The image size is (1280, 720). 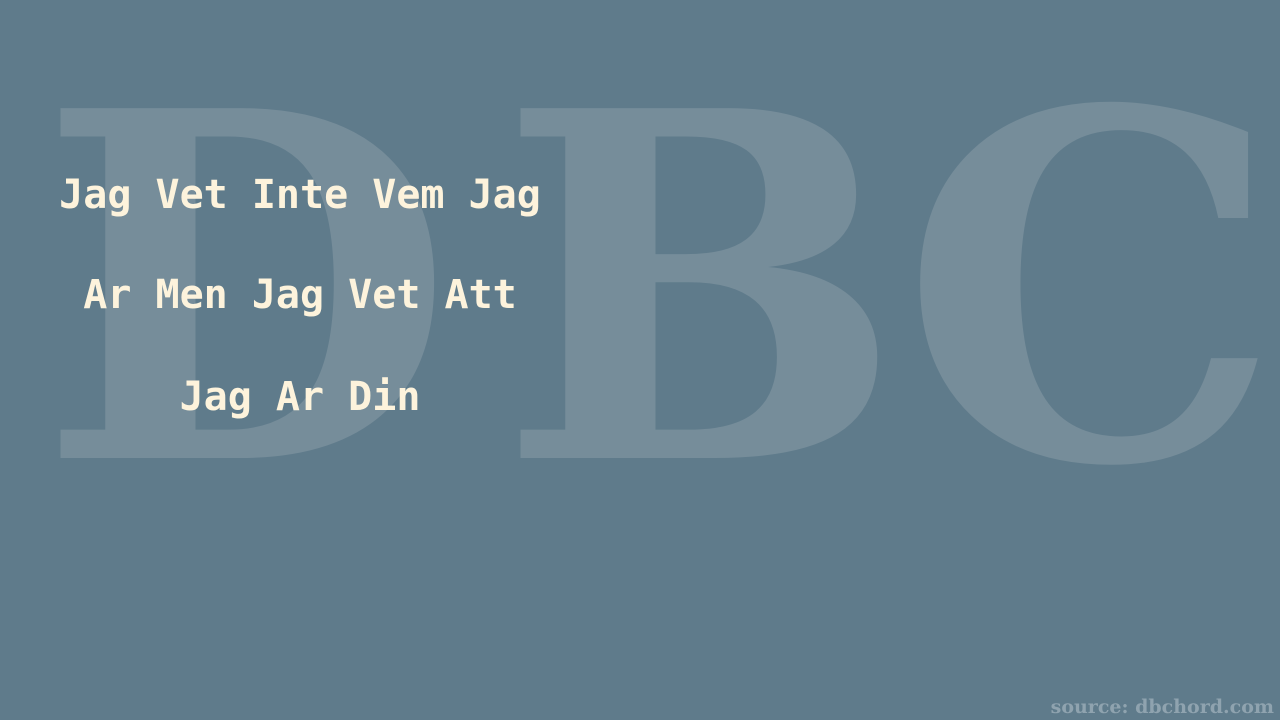 I want to click on lyric-line-2: Ar Men Jag Vet Att, so click(x=300, y=295).